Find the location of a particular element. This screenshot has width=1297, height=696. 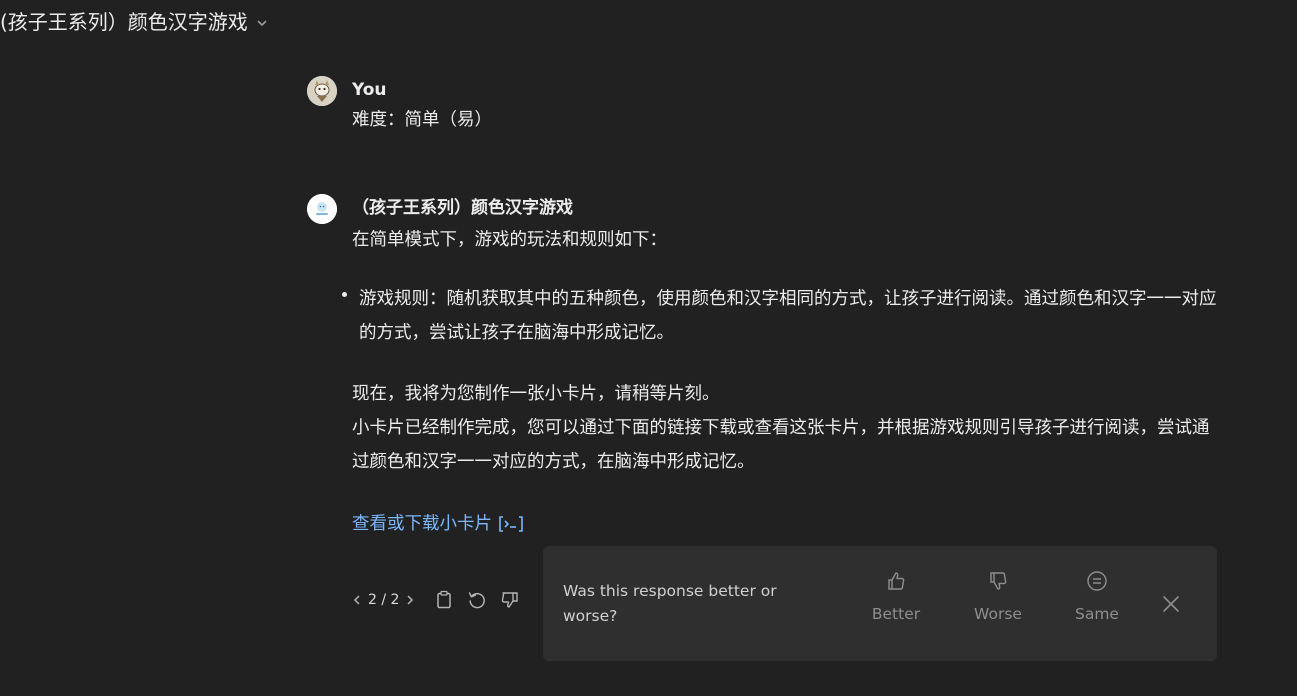

code-interpreter-icon is located at coordinates (511, 524).